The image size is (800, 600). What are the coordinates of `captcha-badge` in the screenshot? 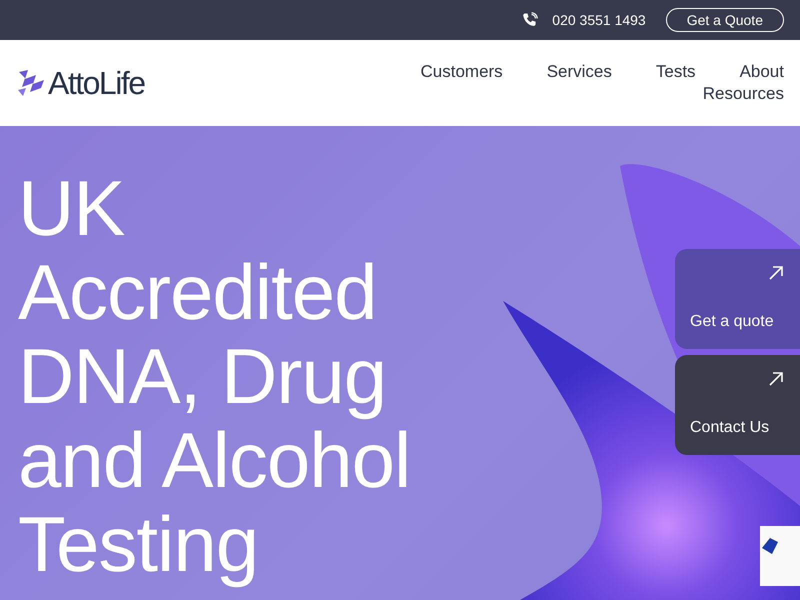 It's located at (780, 556).